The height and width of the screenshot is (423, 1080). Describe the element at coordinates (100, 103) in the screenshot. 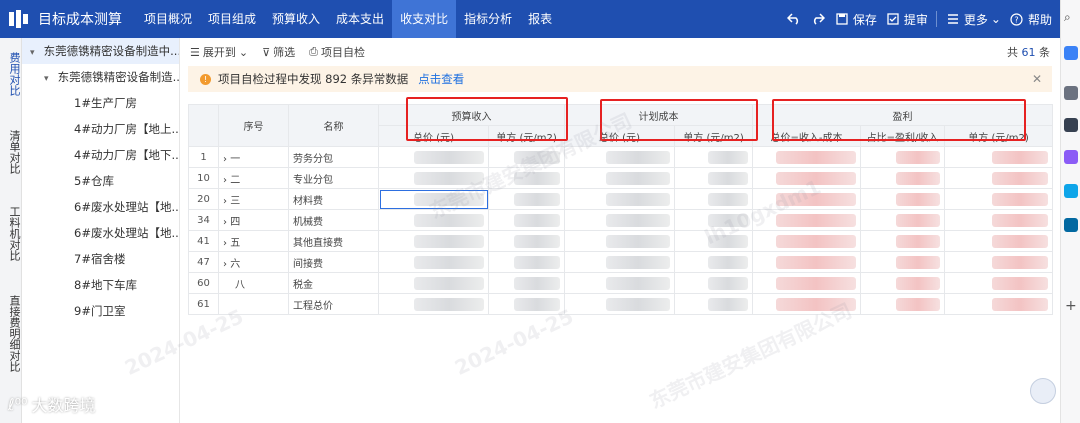

I see `tree-leaf-item: 1#生产厂房` at that location.